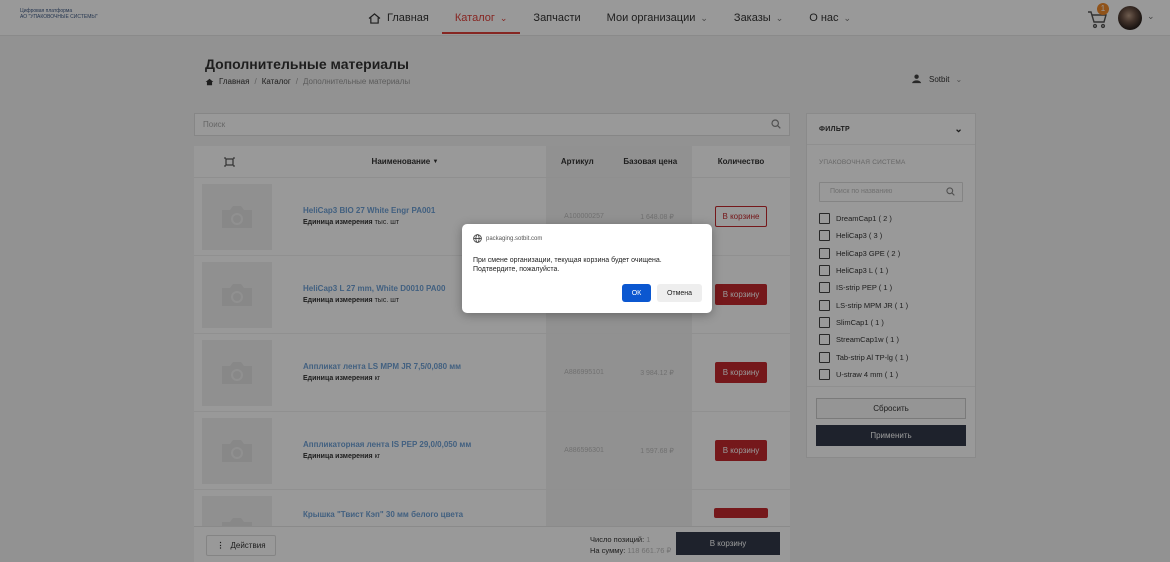  I want to click on globe-icon, so click(477, 238).